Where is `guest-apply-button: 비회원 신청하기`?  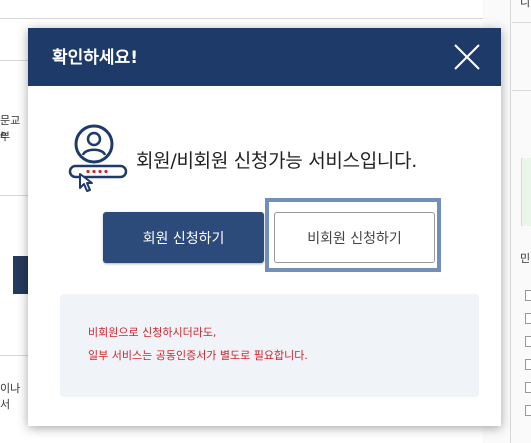
guest-apply-button: 비회원 신청하기 is located at coordinates (354, 237).